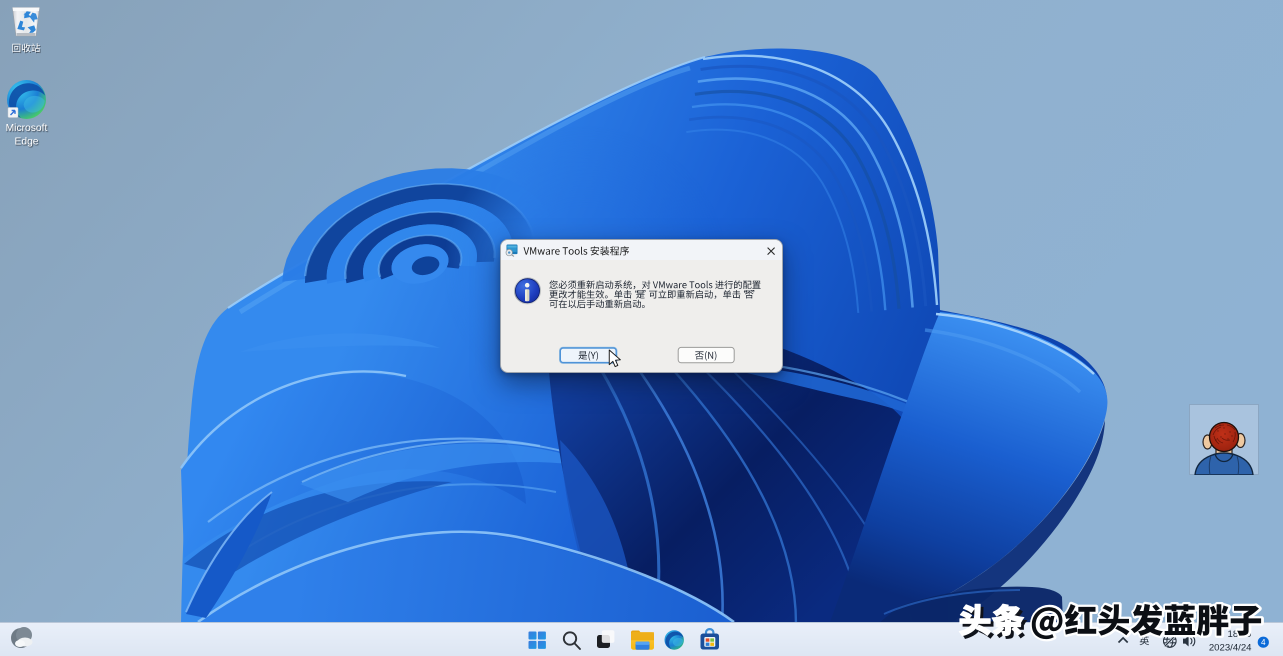 The height and width of the screenshot is (656, 1283). Describe the element at coordinates (26, 142) in the screenshot. I see `svg-text: Edge` at that location.